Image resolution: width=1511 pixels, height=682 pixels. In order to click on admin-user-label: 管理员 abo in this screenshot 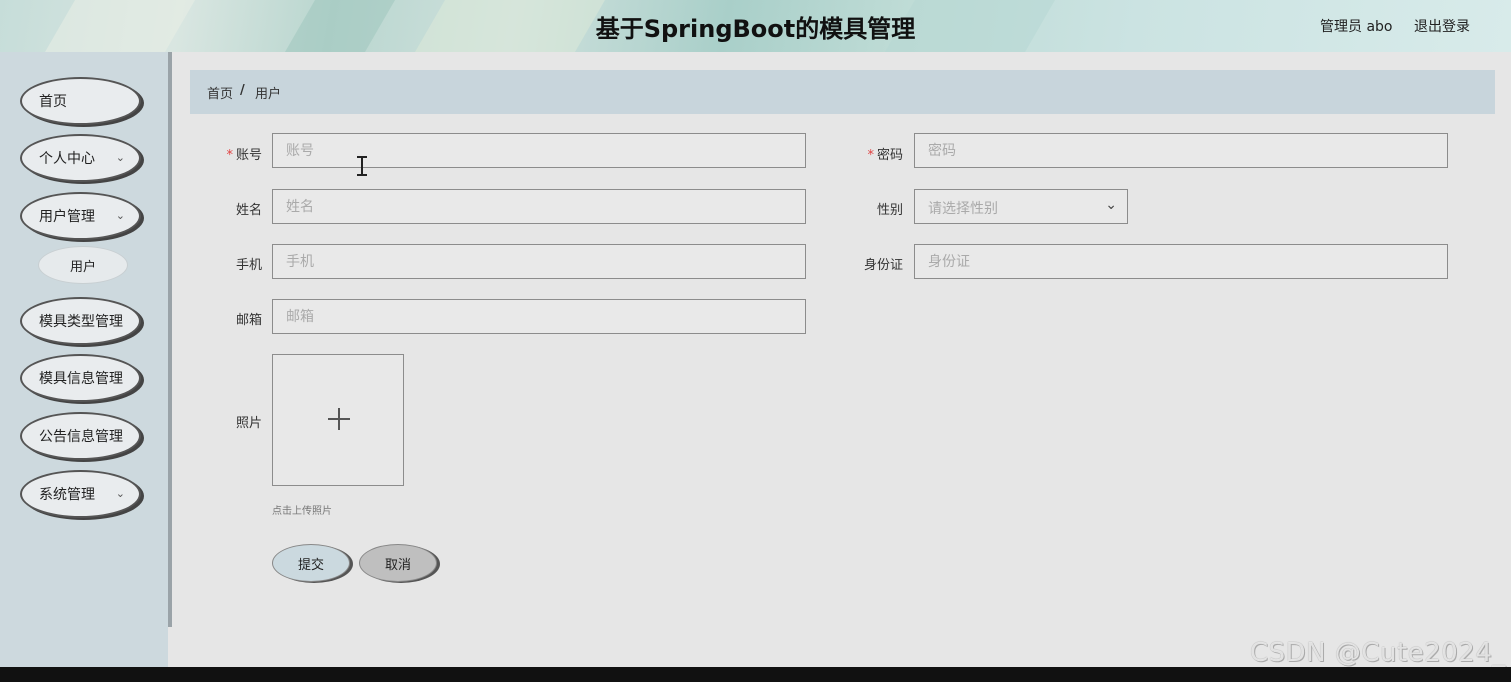, I will do `click(1356, 27)`.